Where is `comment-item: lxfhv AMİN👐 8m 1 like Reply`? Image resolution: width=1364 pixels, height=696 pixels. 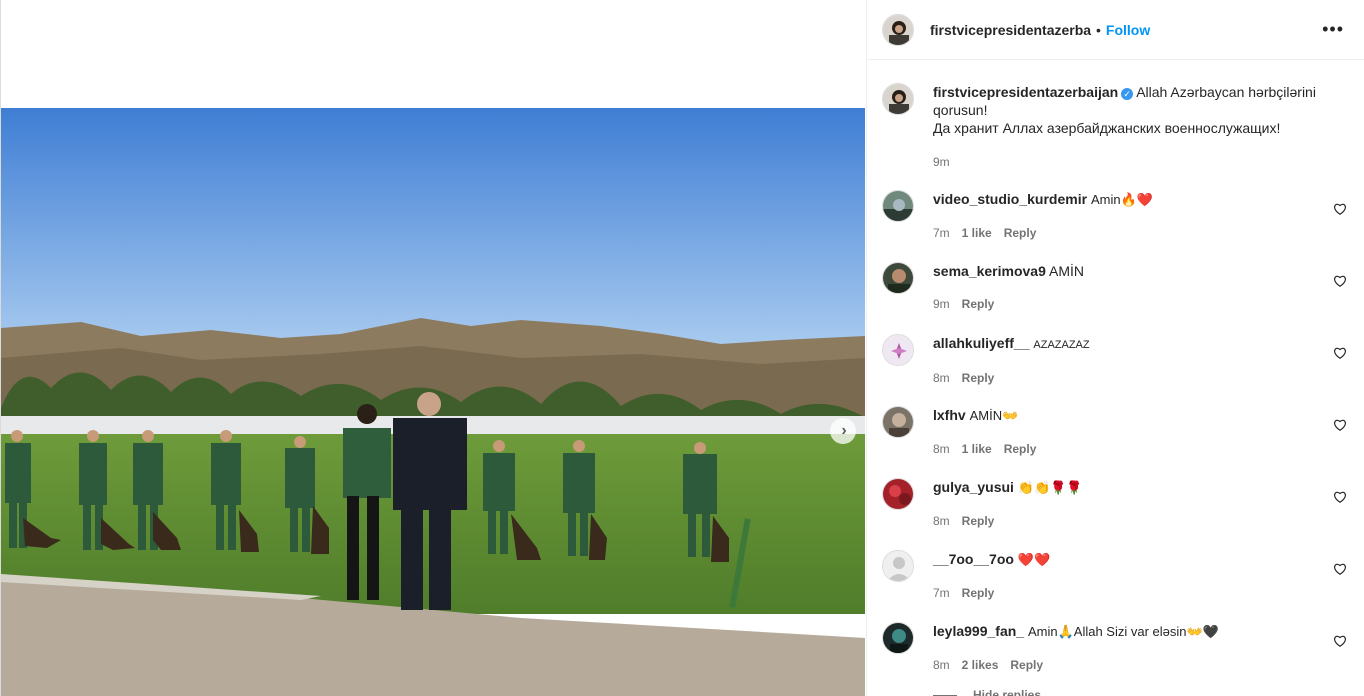
comment-item: lxfhv AMİN👐 8m 1 like Reply is located at coordinates (1117, 436).